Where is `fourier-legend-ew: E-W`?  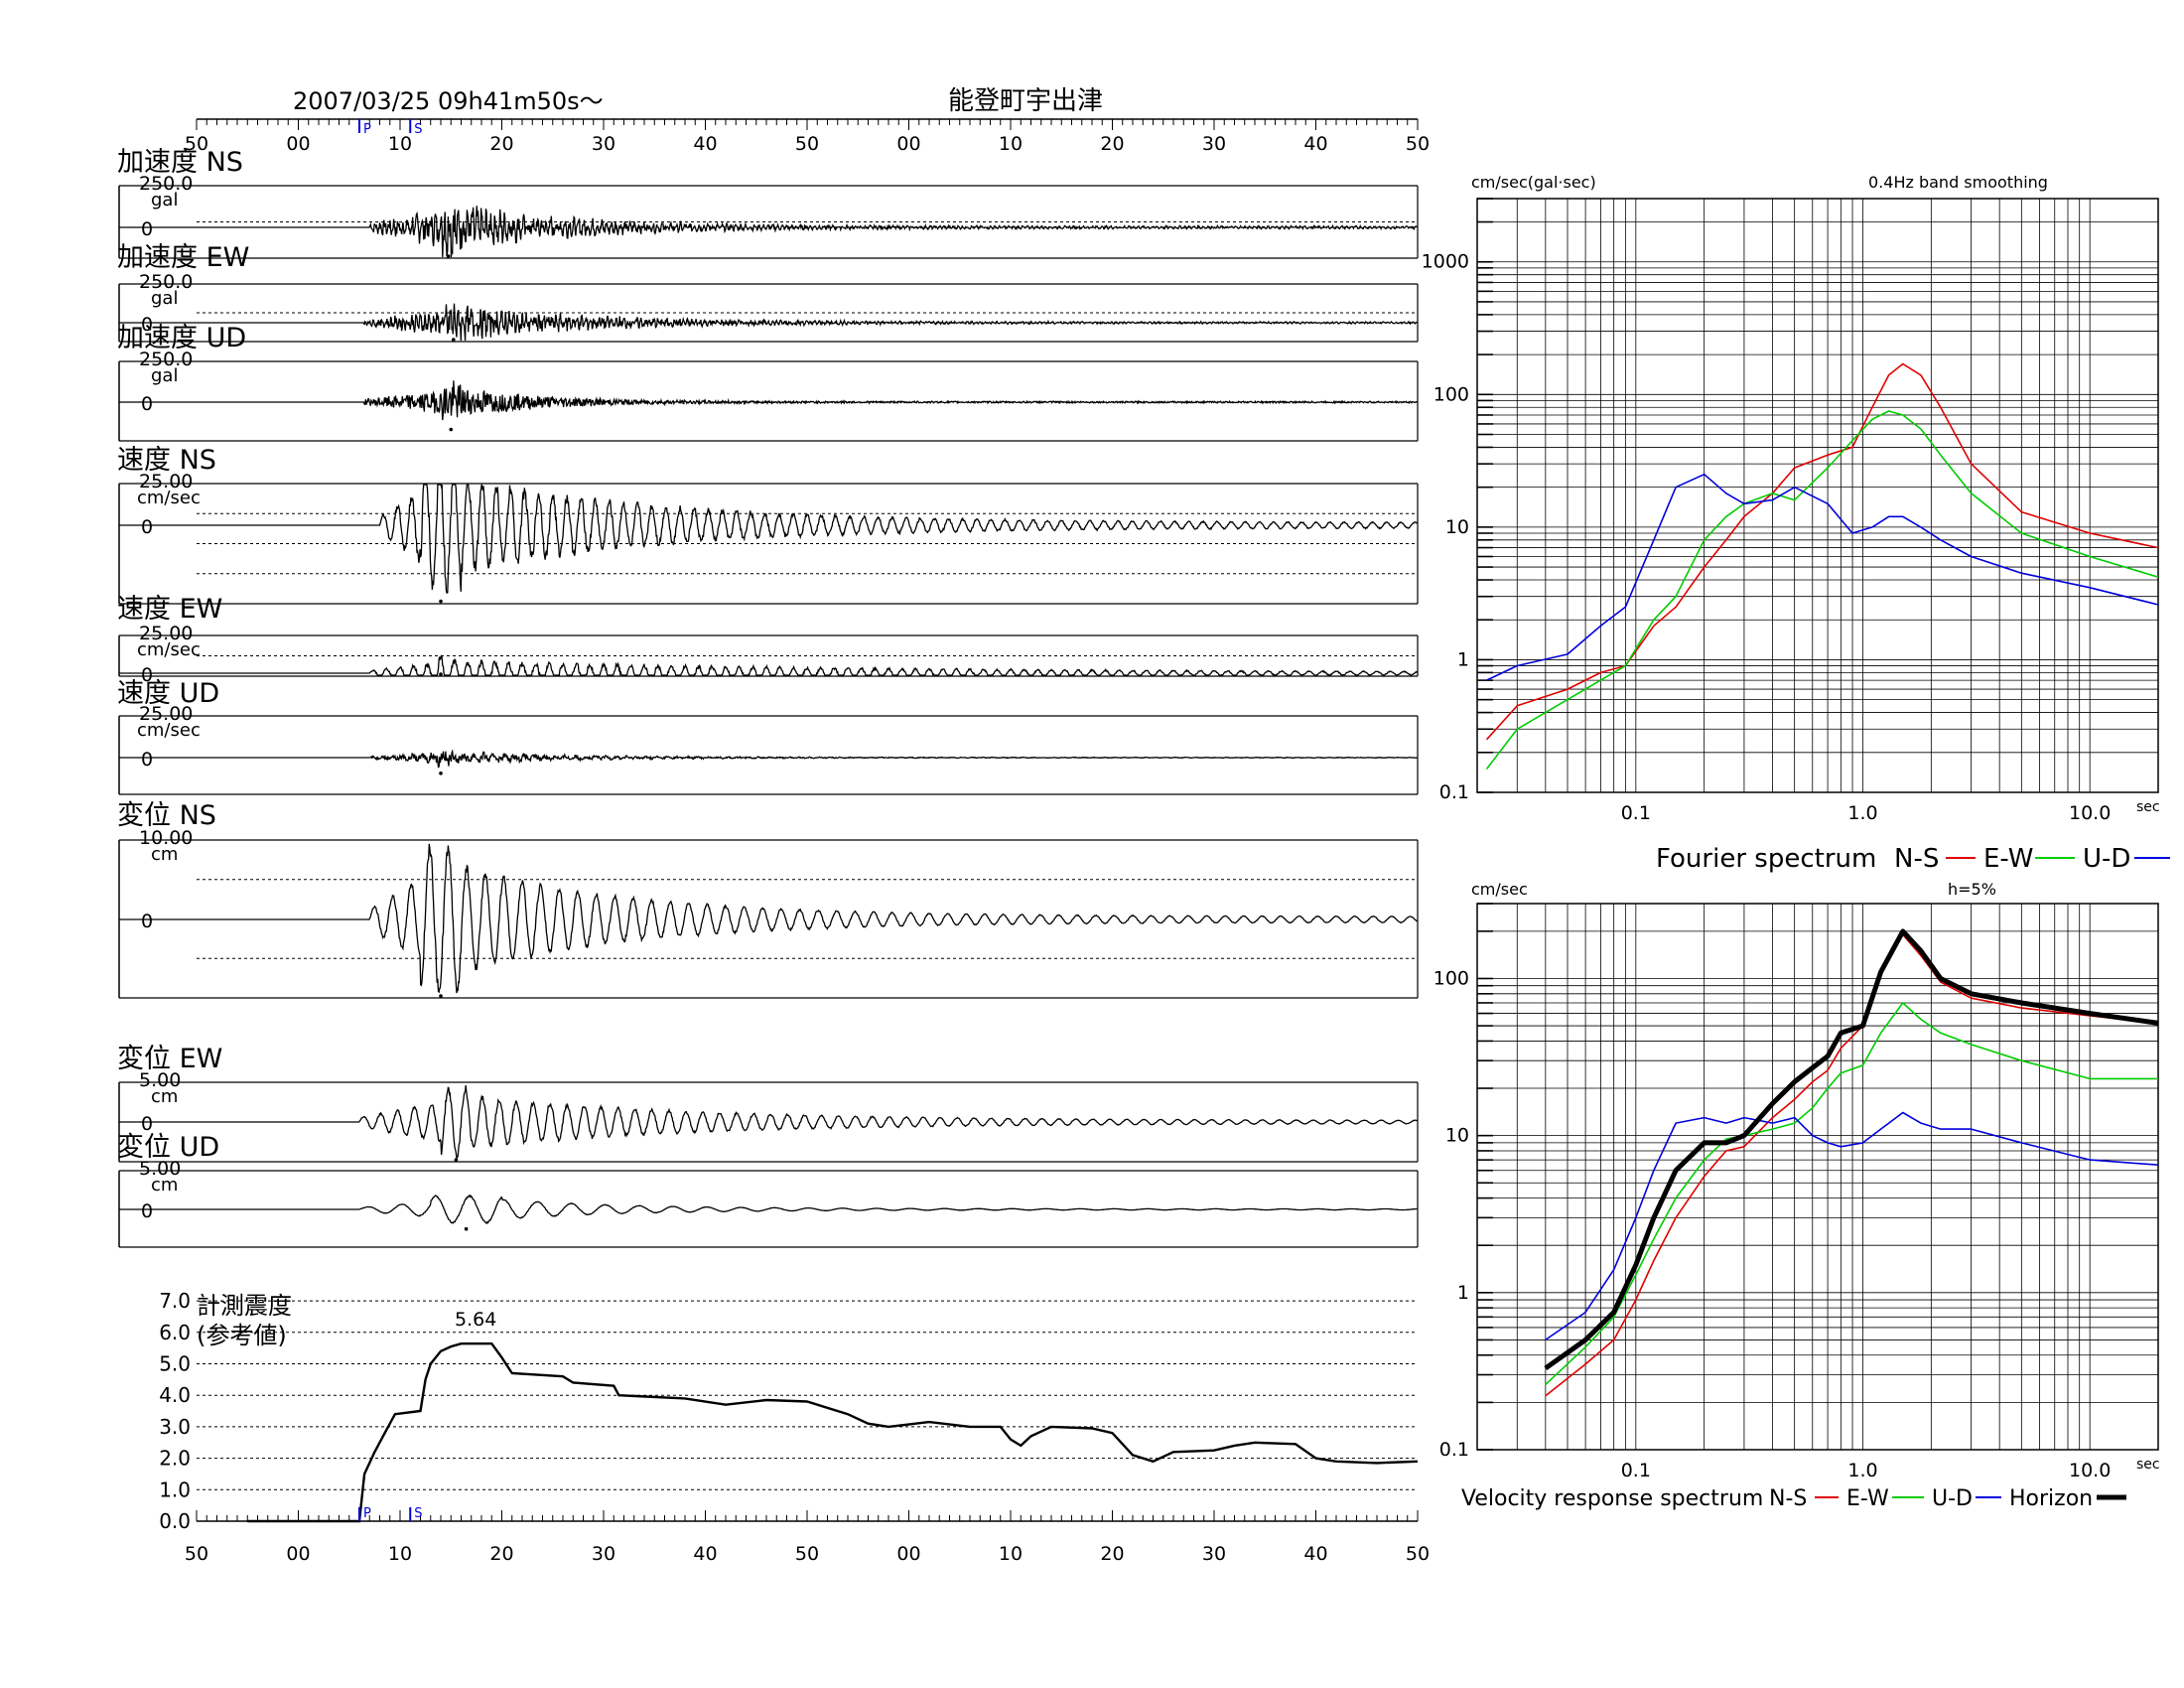
fourier-legend-ew: E-W is located at coordinates (2008, 859).